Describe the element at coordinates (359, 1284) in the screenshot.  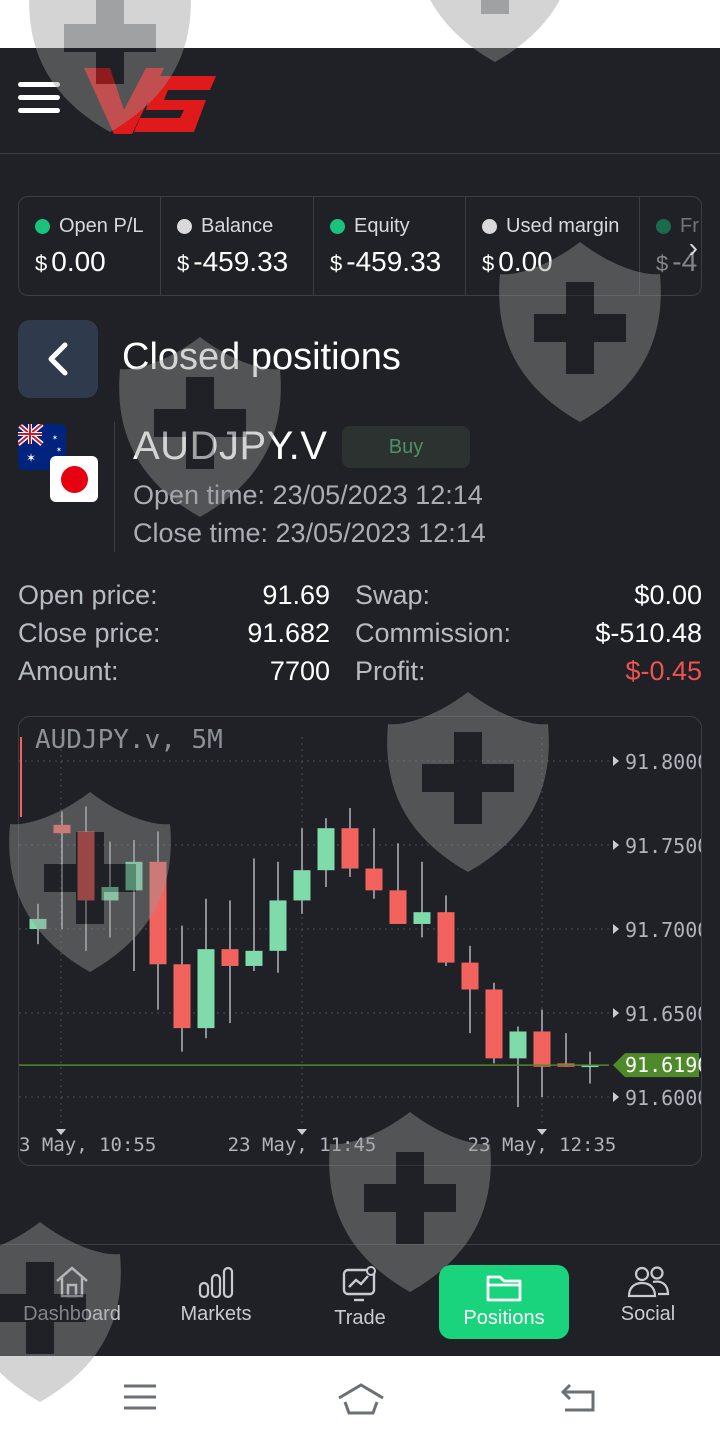
I see `trade-chart-icon` at that location.